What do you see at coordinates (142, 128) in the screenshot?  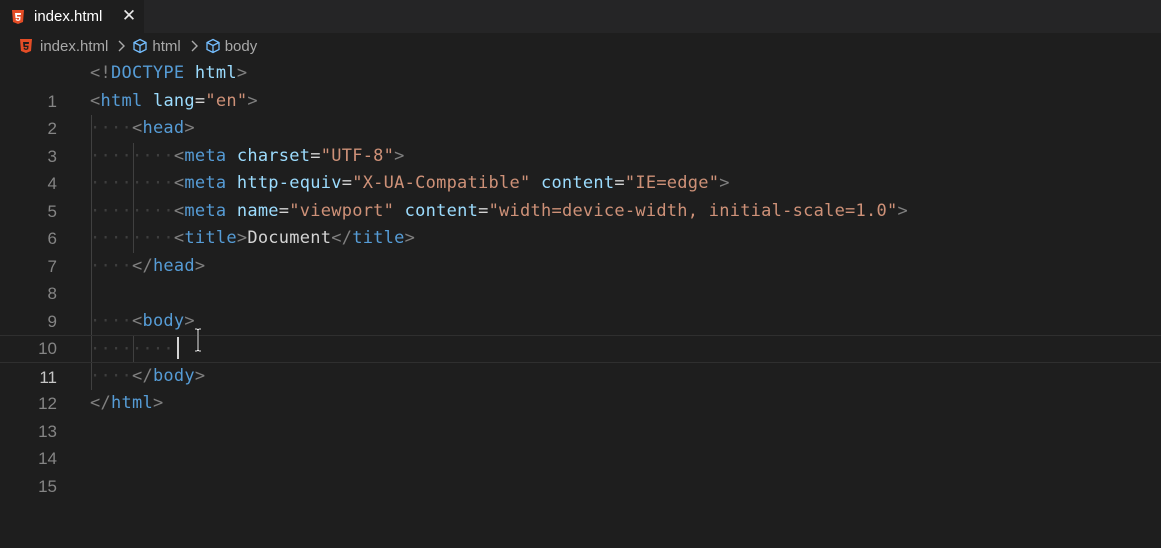 I see `code-content: ····<head>` at bounding box center [142, 128].